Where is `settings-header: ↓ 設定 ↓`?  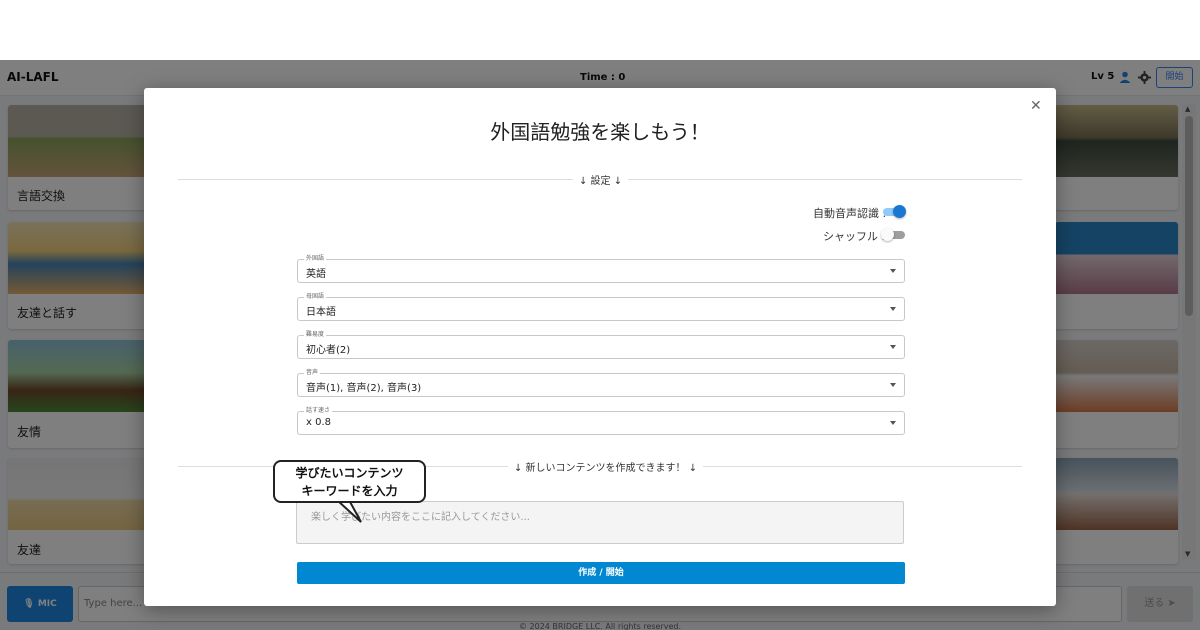 settings-header: ↓ 設定 ↓ is located at coordinates (601, 179).